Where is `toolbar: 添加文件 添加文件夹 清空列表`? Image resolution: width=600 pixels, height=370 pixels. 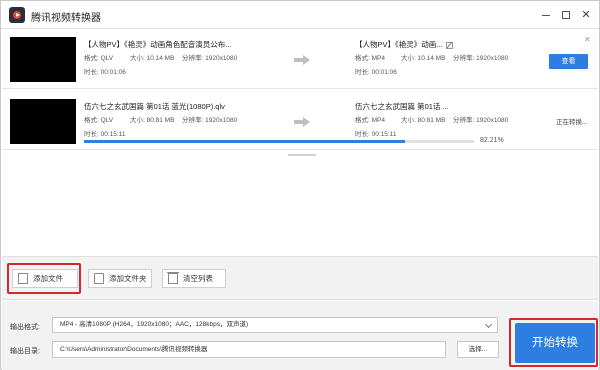 toolbar: 添加文件 添加文件夹 清空列表 is located at coordinates (300, 278).